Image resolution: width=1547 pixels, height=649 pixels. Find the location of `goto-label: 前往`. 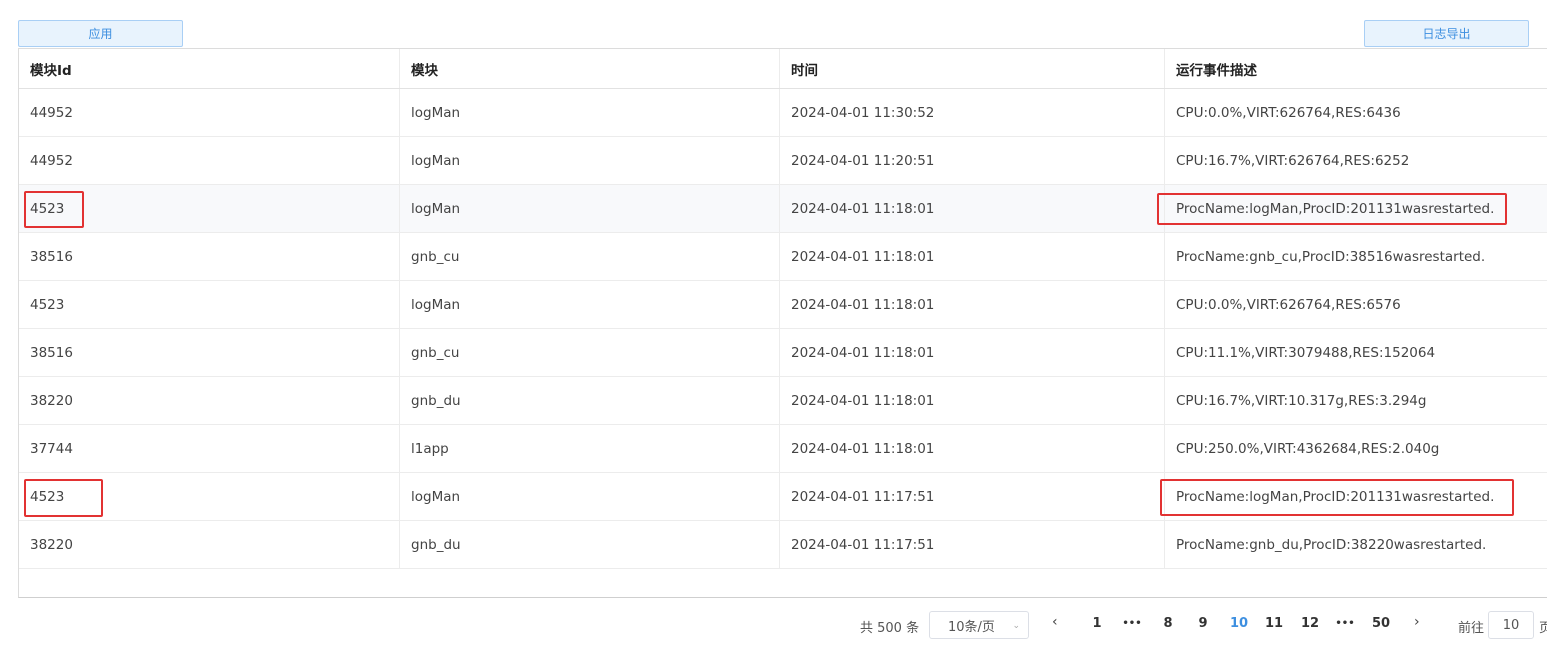

goto-label: 前往 is located at coordinates (1471, 628).